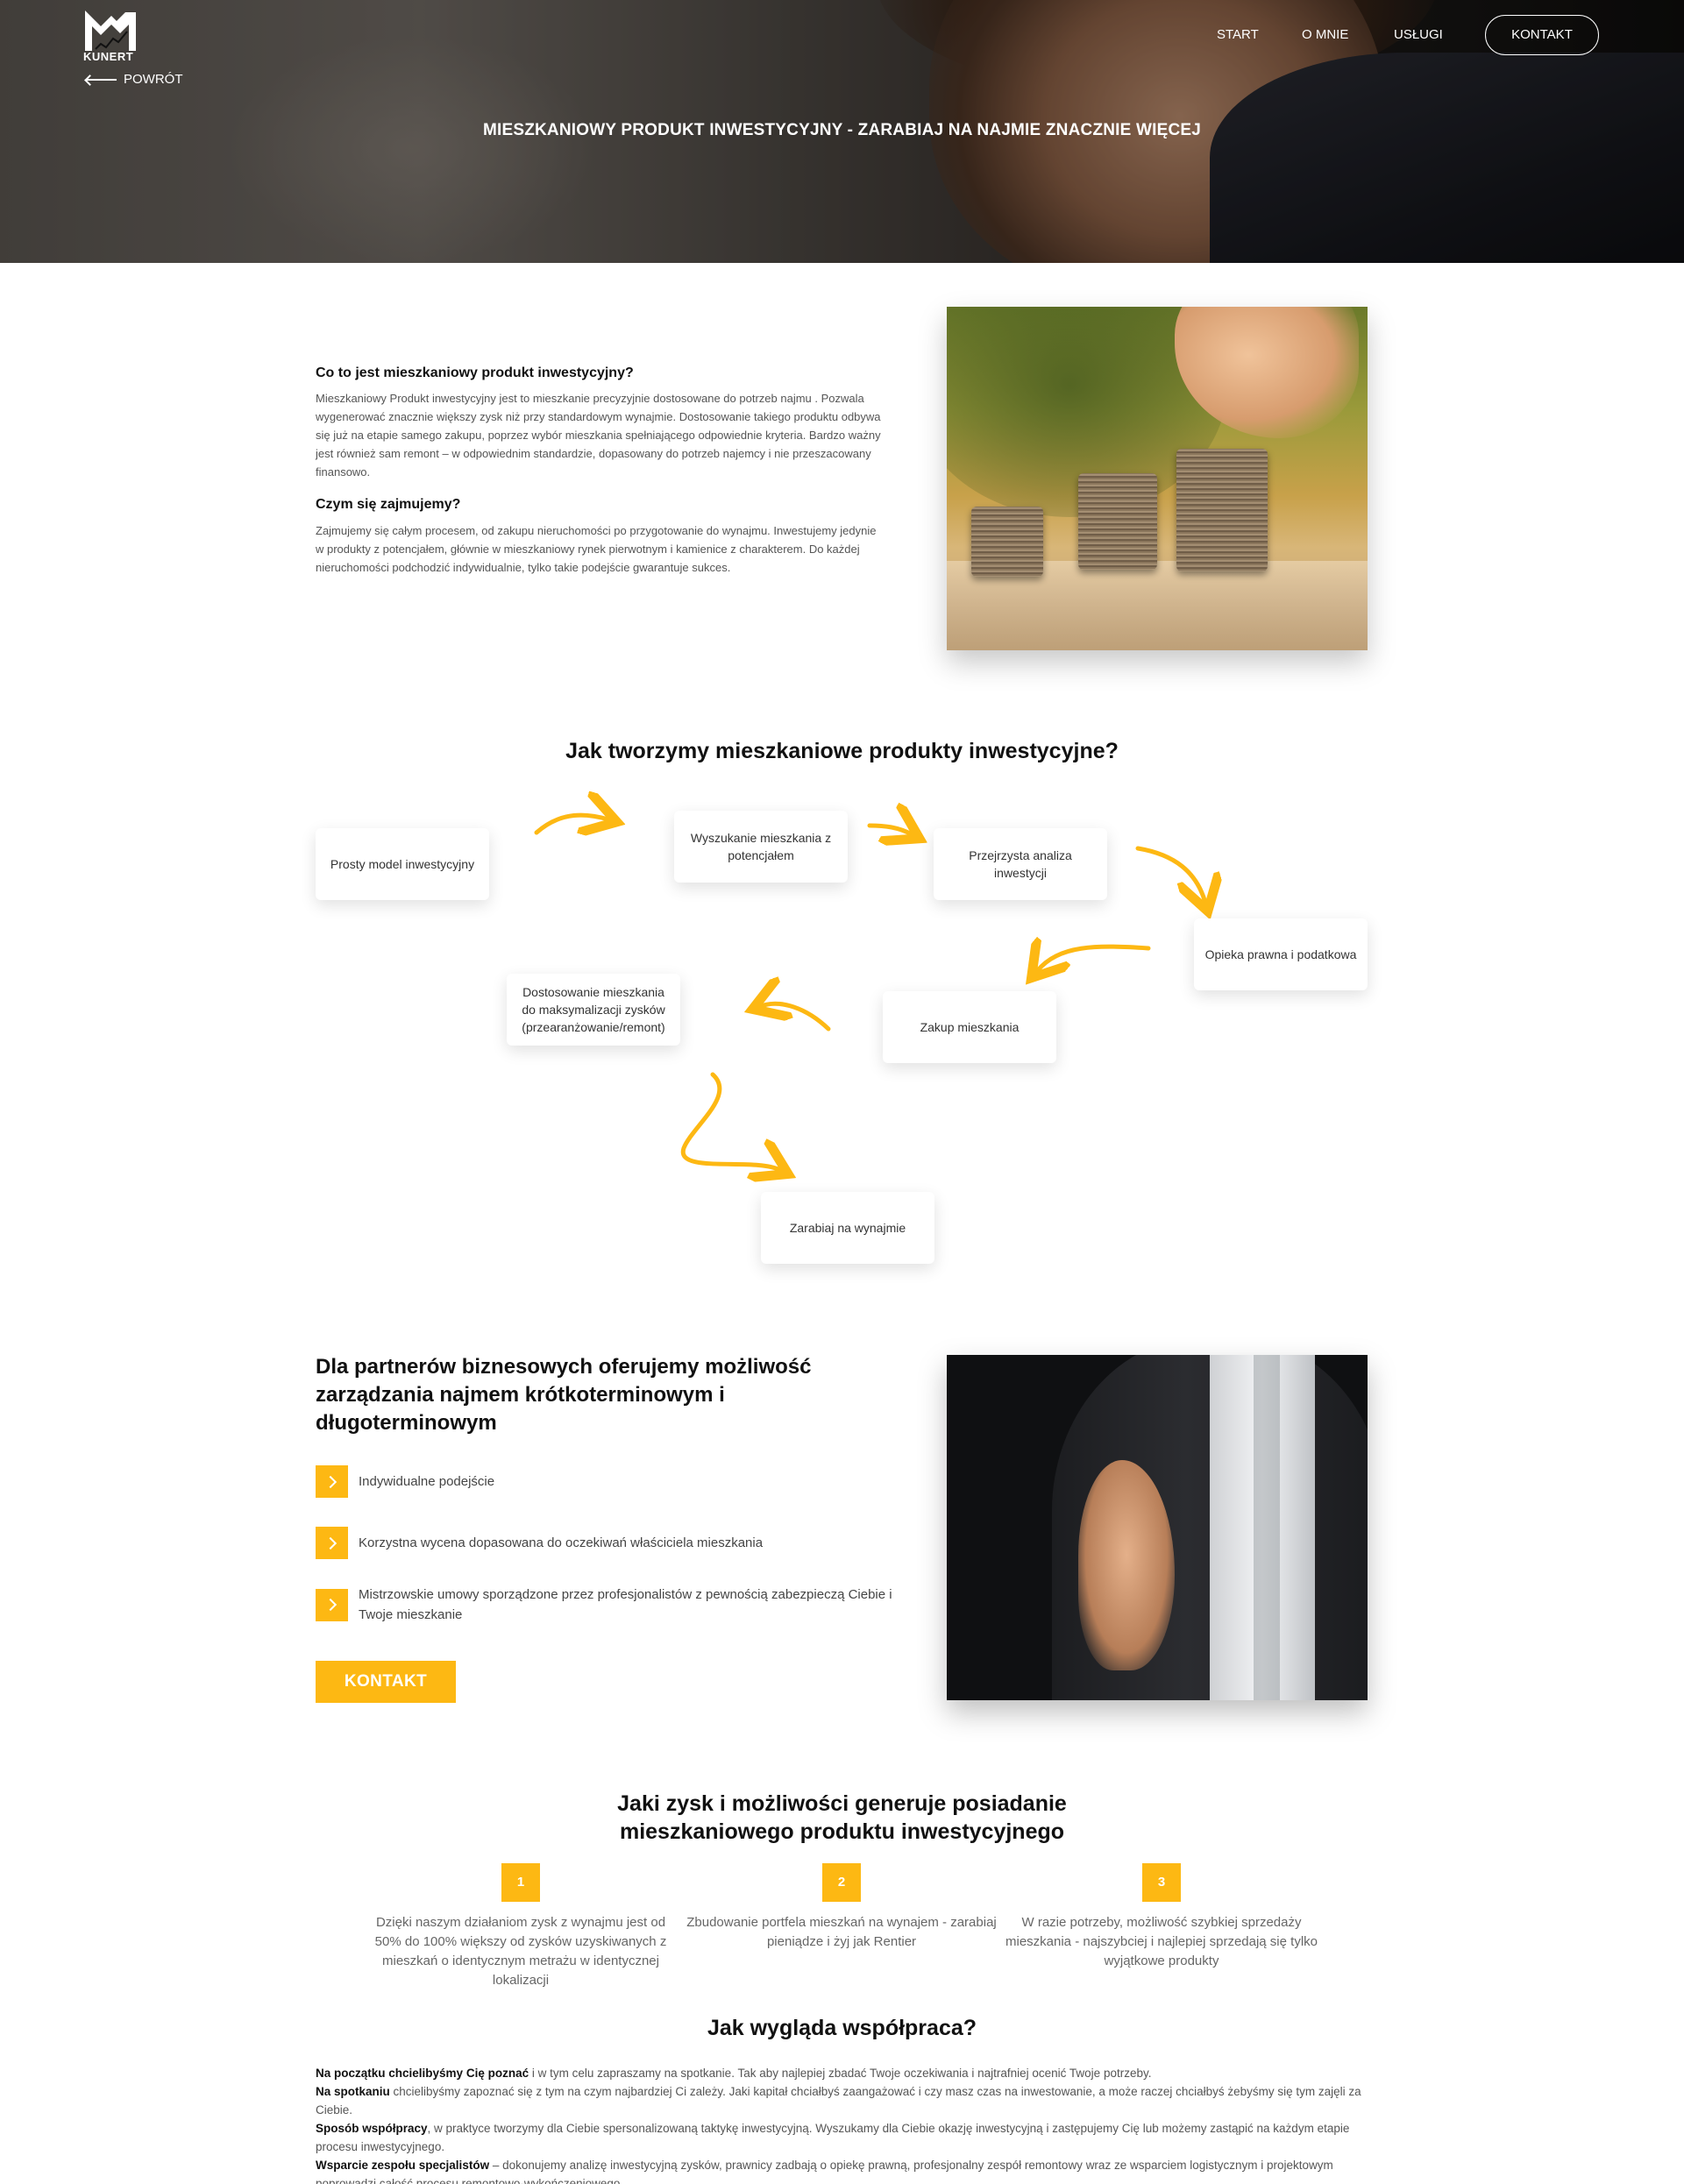 The width and height of the screenshot is (1684, 2184). I want to click on partners-bullet-text: Indywidualne podejście, so click(427, 1481).